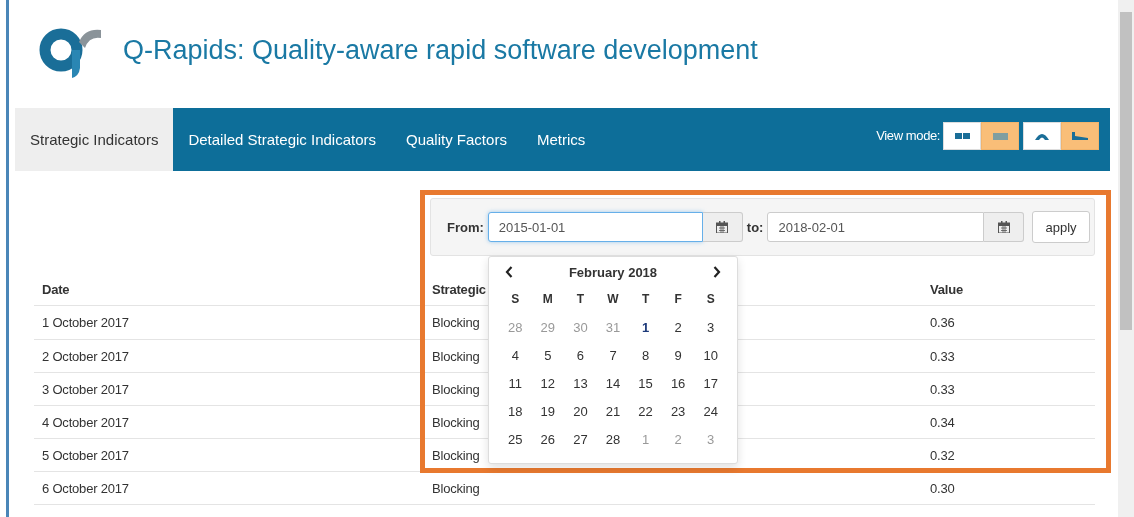 The image size is (1134, 517). What do you see at coordinates (613, 299) in the screenshot?
I see `weekday-label: W` at bounding box center [613, 299].